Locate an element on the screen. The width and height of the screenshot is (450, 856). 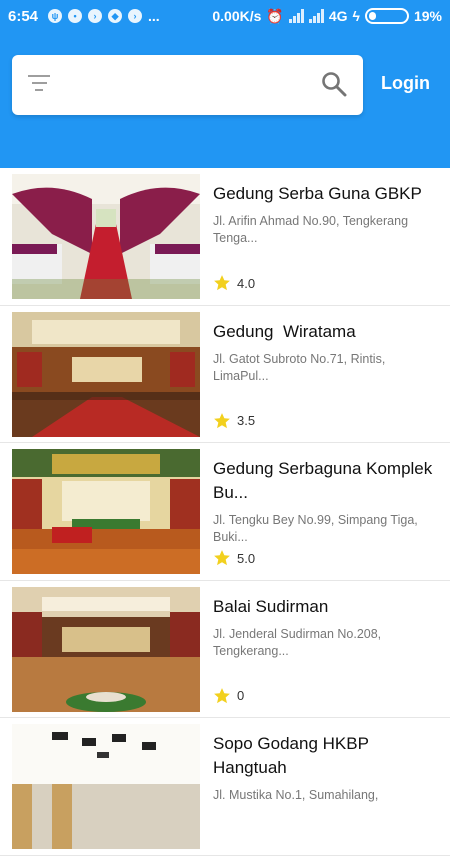
battery-percent: 19% is located at coordinates (427, 16).